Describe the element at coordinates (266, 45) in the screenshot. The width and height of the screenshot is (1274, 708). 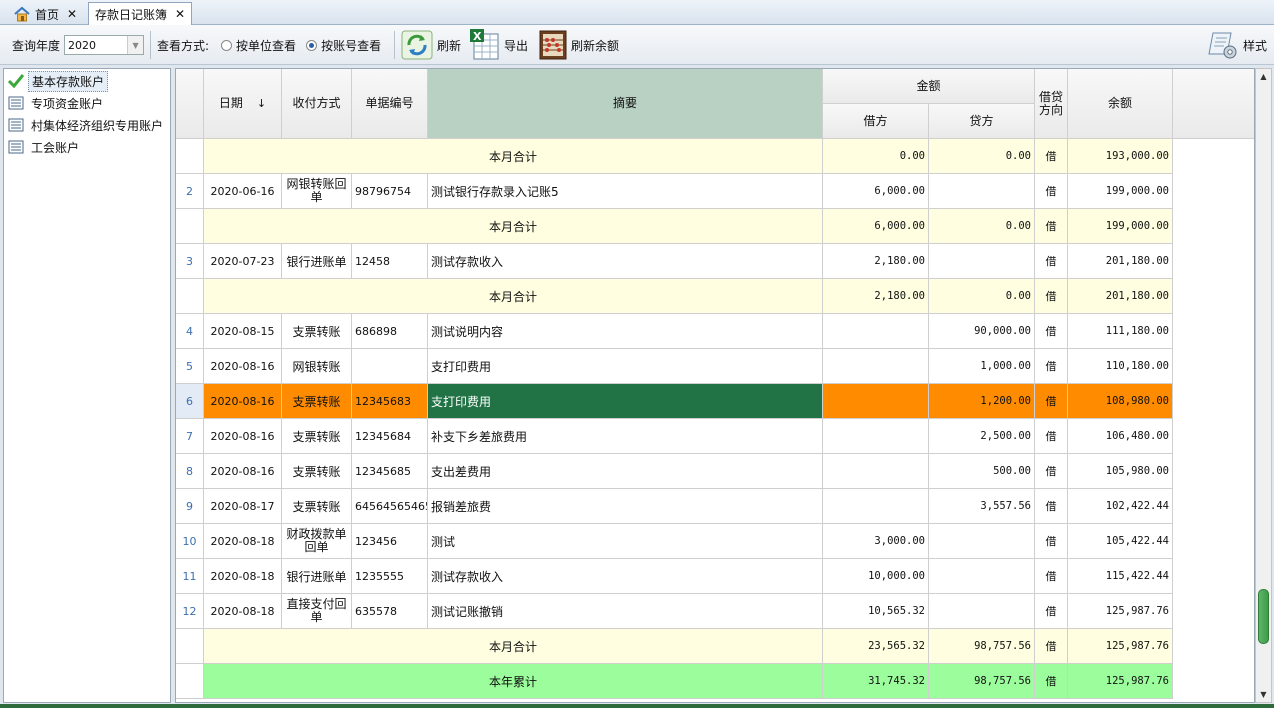
I see `radio-by-unit-label: 按单位查看` at that location.